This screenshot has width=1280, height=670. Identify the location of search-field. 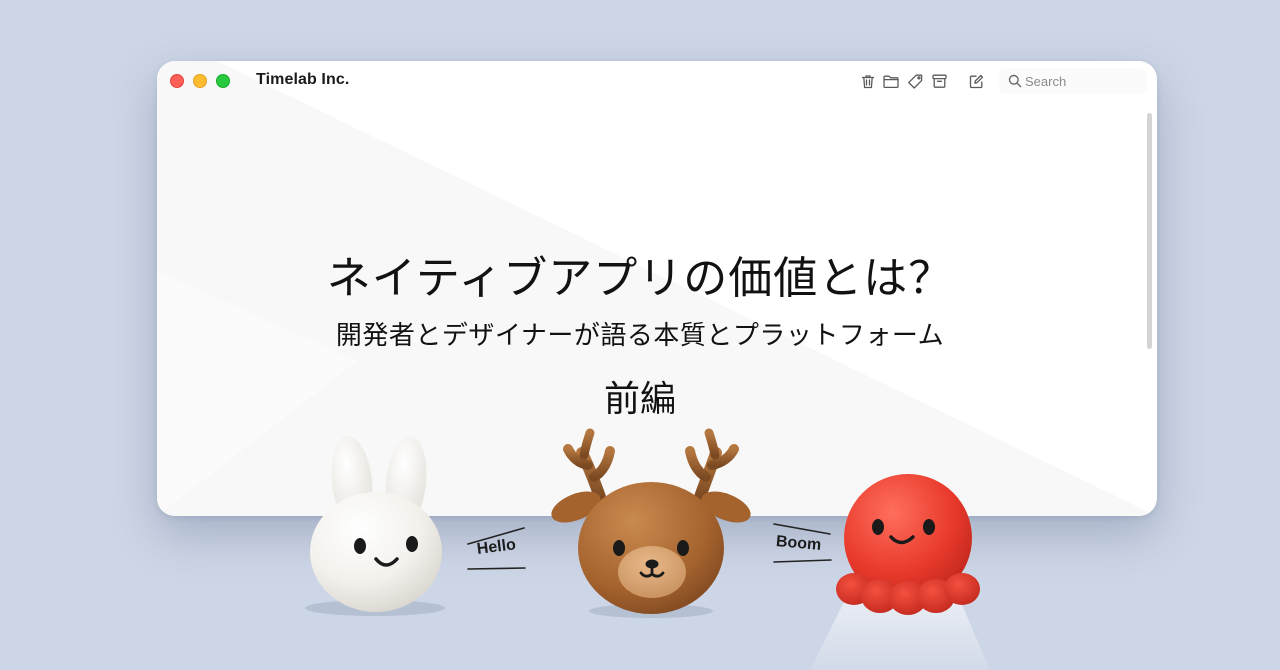
(1073, 81).